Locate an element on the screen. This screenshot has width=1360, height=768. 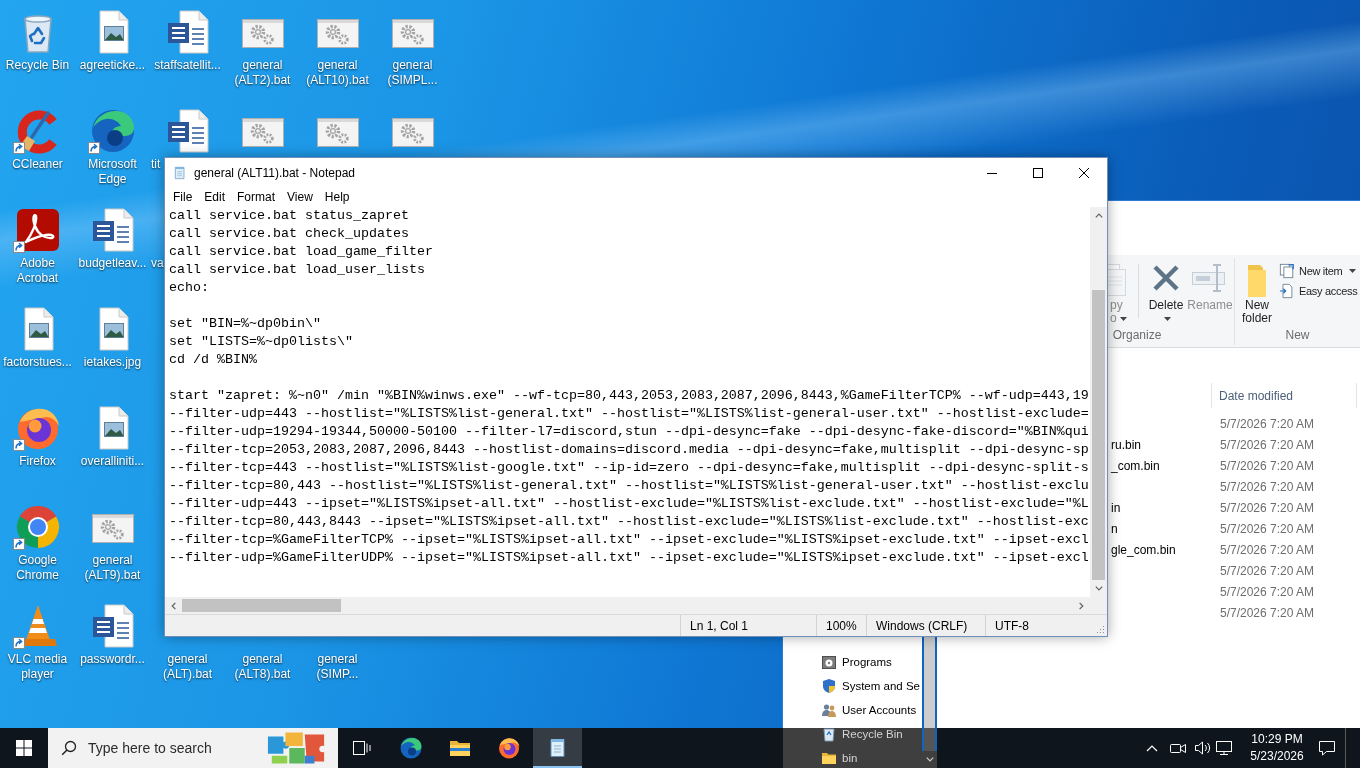
nav-item: Recycle Bin is located at coordinates (852, 732).